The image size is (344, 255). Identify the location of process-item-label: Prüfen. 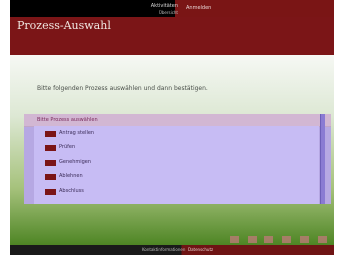
(67, 147).